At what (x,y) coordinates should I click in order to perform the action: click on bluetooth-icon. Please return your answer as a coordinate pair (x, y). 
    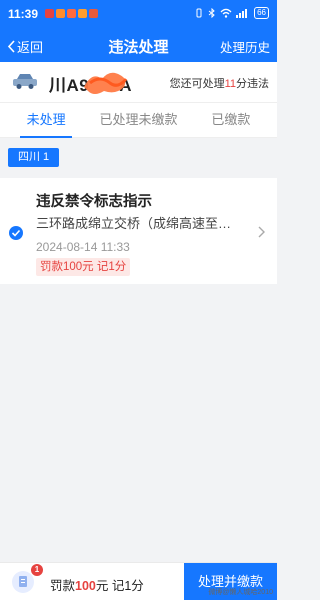
    Looking at the image, I should click on (211, 13).